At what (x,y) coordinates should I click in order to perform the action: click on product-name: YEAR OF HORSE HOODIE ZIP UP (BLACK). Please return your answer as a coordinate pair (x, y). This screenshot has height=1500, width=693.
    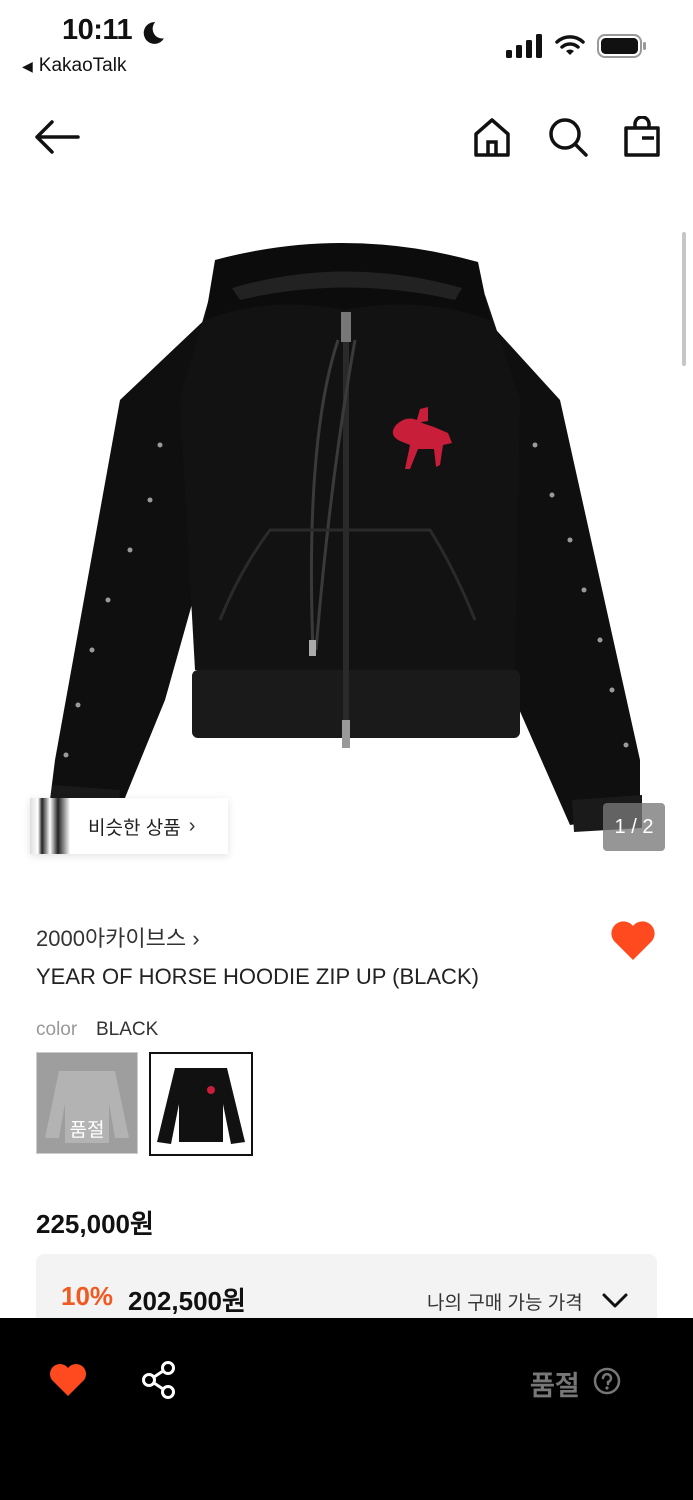
    Looking at the image, I should click on (257, 976).